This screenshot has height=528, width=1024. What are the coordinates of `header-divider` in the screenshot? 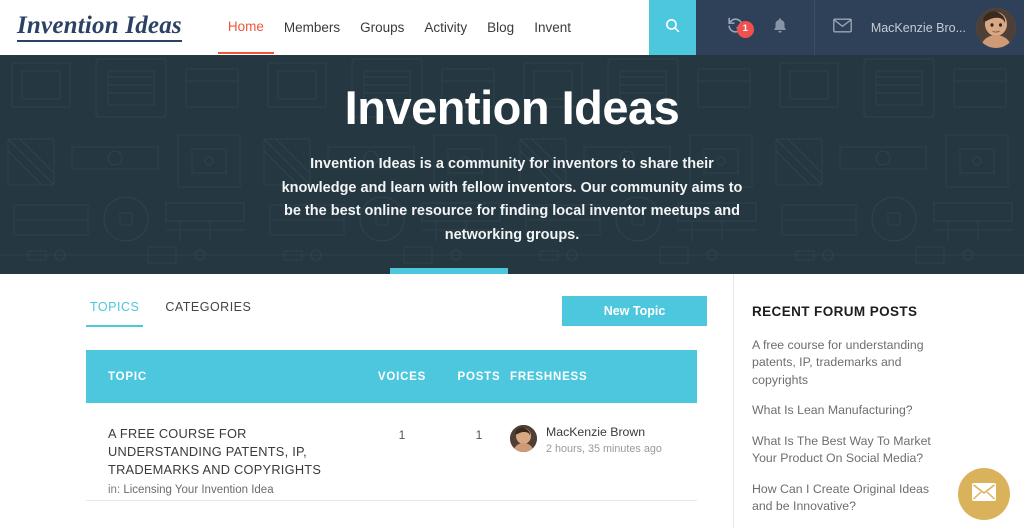 It's located at (814, 27).